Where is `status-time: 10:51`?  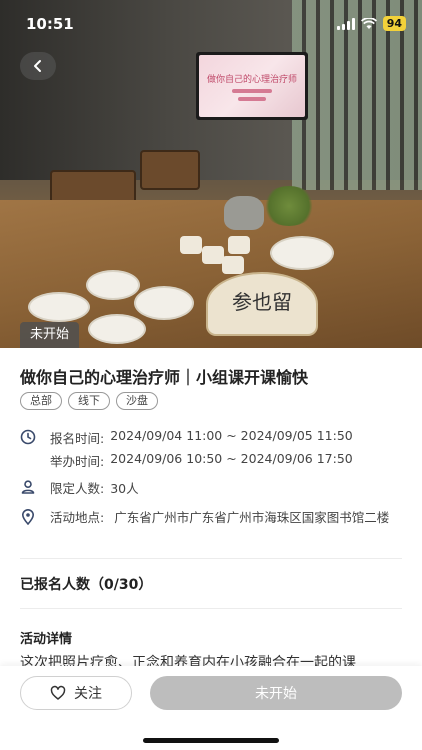
status-time: 10:51 is located at coordinates (50, 24).